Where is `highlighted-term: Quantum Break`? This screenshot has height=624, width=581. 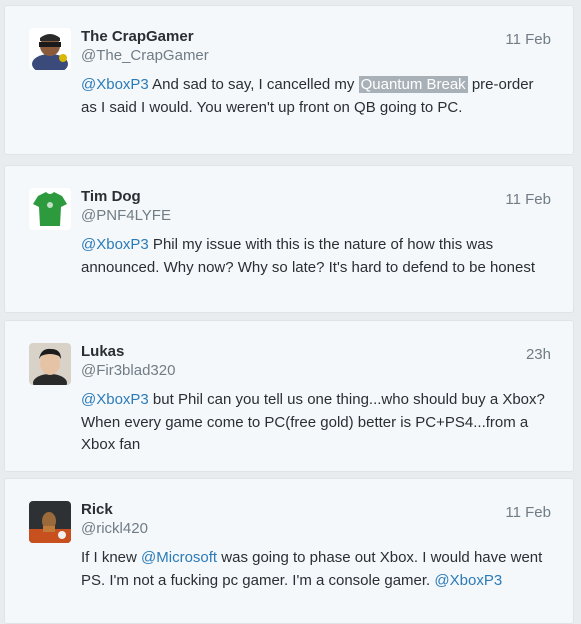 highlighted-term: Quantum Break is located at coordinates (413, 84).